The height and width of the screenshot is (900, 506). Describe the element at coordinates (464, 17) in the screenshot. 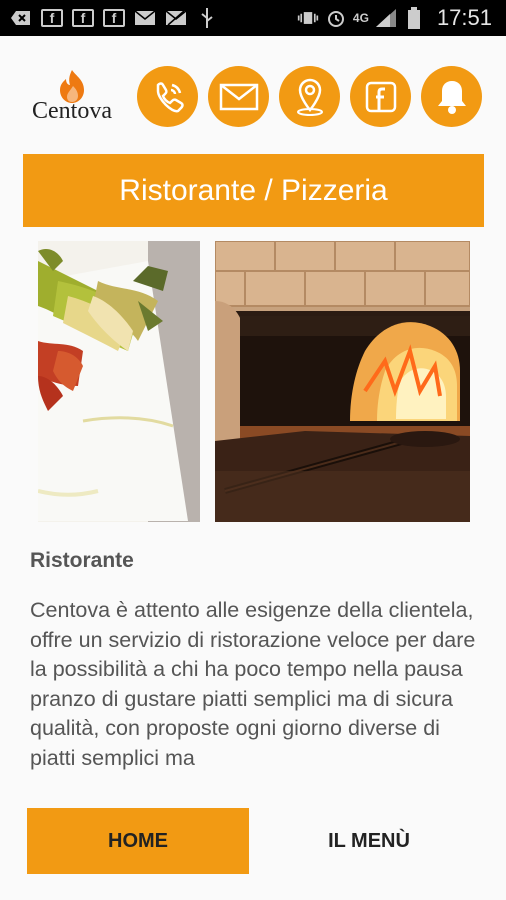

I see `clock: 17:51` at that location.